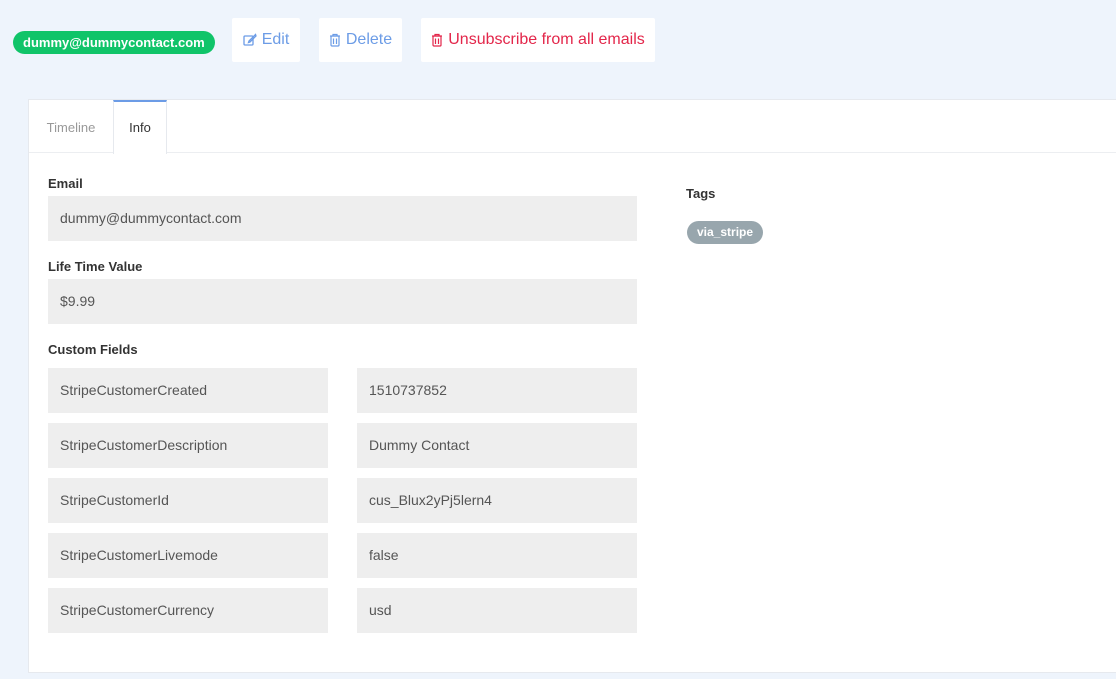  What do you see at coordinates (114, 42) in the screenshot?
I see `contact-email-badge: dummy@dummycontact.com` at bounding box center [114, 42].